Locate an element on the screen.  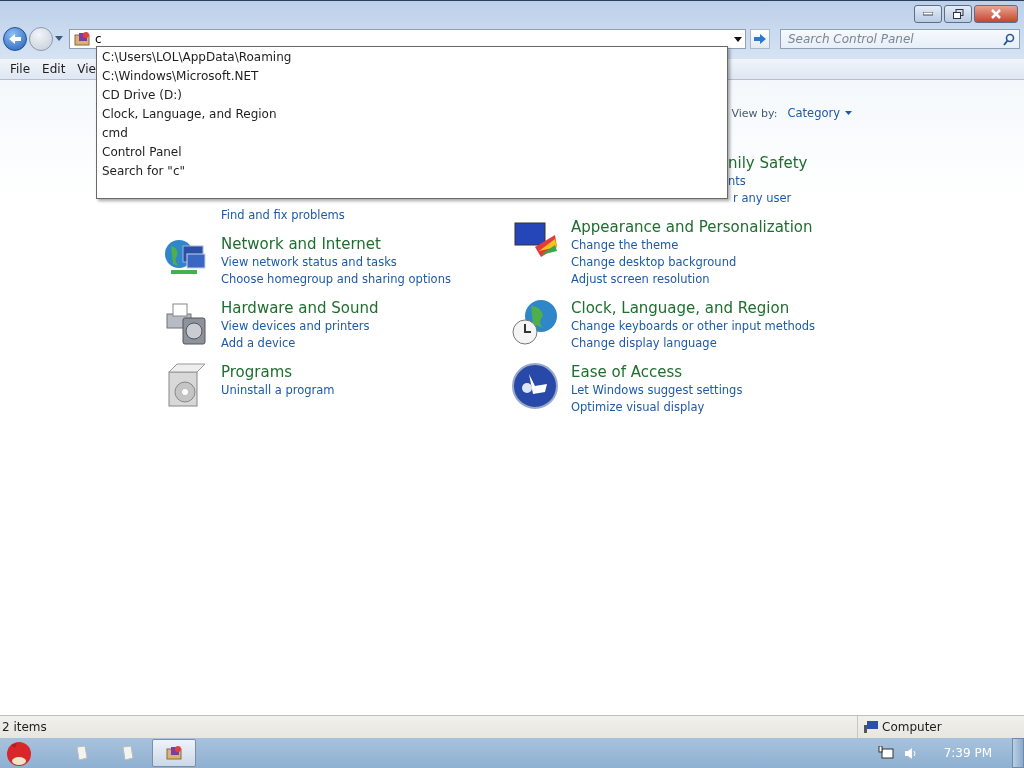
computer-icon is located at coordinates (871, 727).